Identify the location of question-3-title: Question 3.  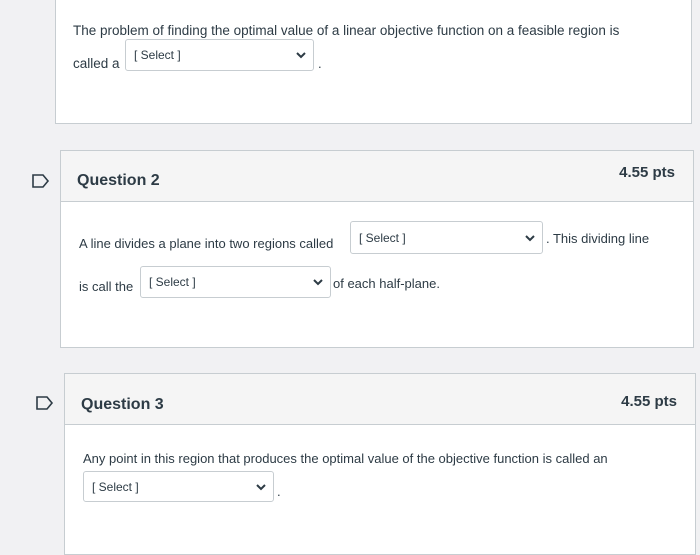
(122, 404).